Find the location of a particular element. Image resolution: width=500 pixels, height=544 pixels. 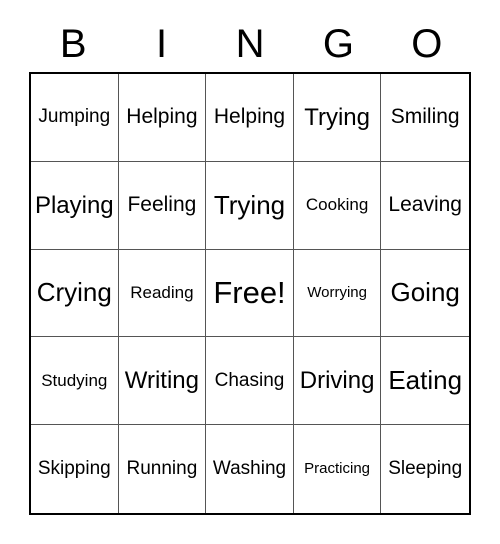

bingo-cell: Reading is located at coordinates (162, 293).